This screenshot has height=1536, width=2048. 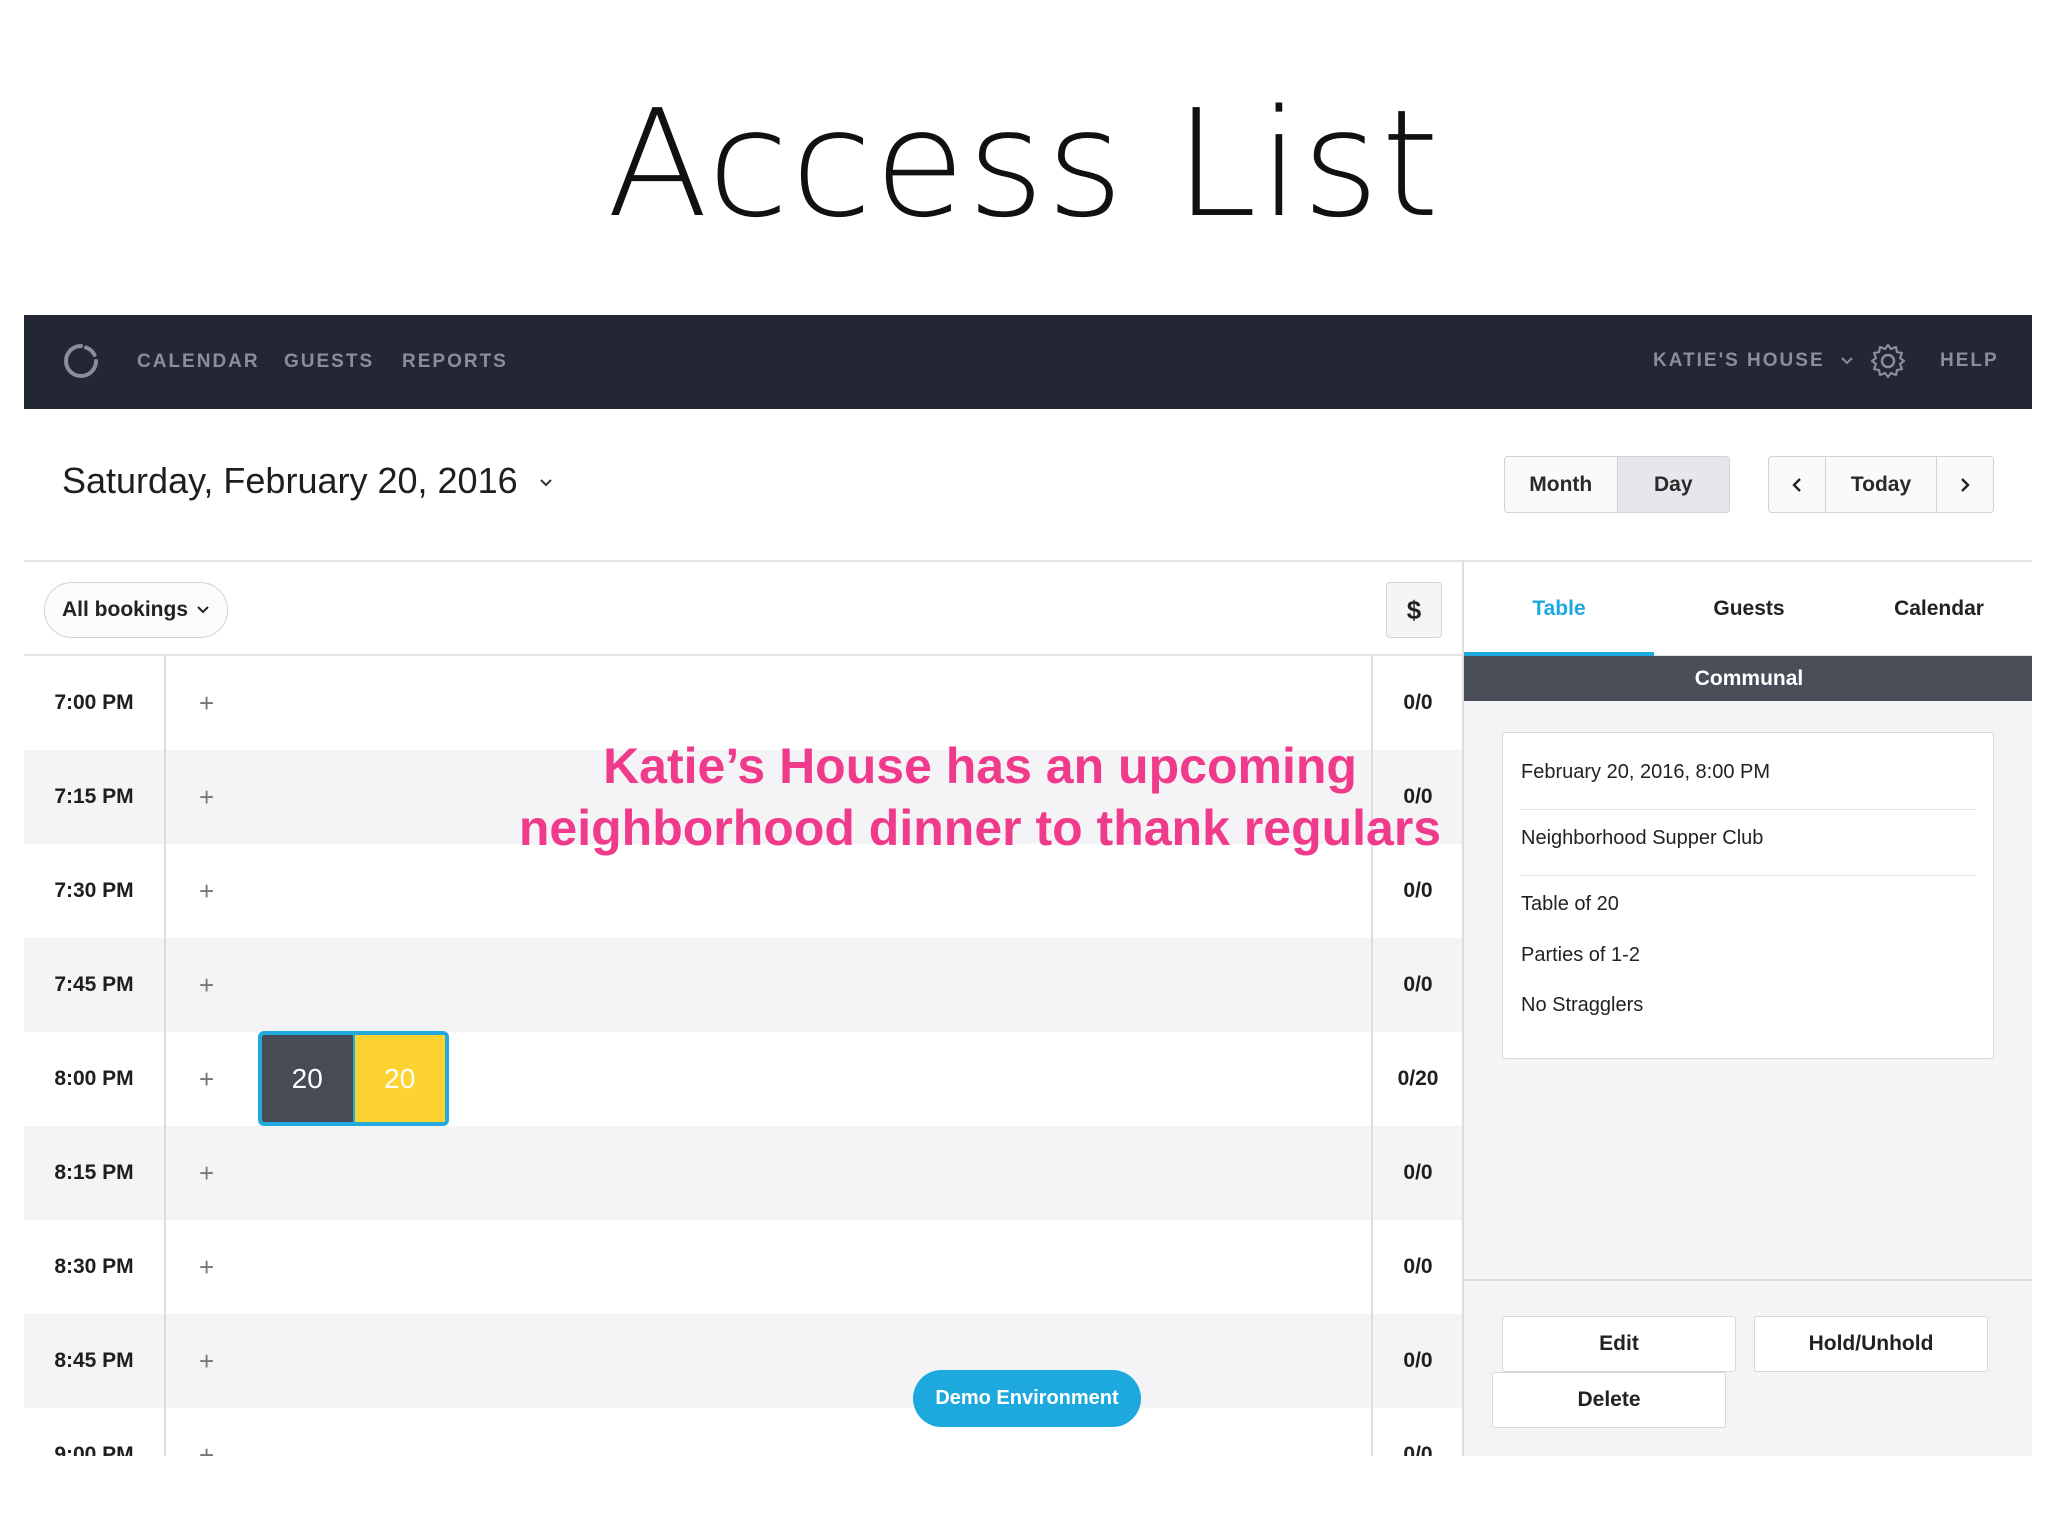 I want to click on bookings-filter-dropdown: All bookings, so click(x=136, y=610).